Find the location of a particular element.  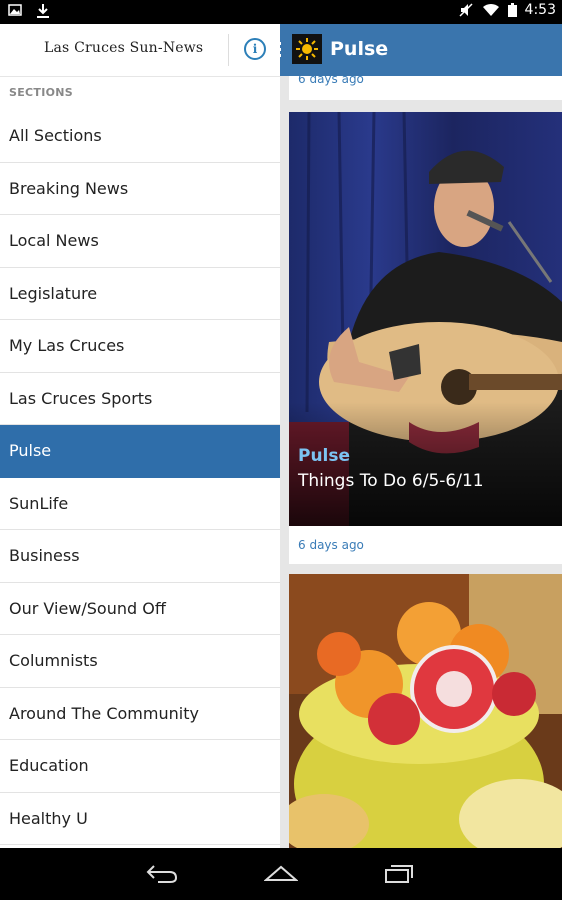

section-item-columnists: Columnists is located at coordinates (140, 661).